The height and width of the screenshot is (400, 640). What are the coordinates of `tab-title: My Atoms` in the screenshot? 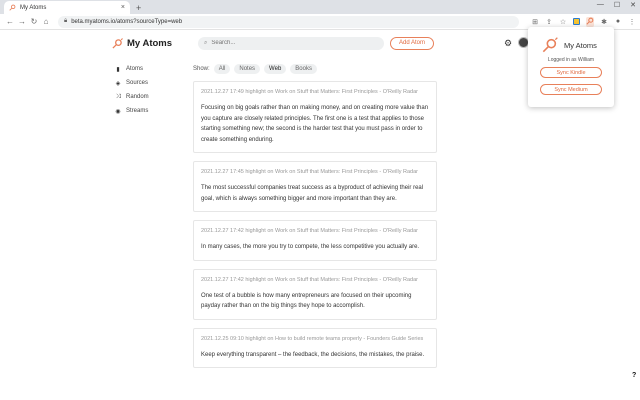 It's located at (33, 7).